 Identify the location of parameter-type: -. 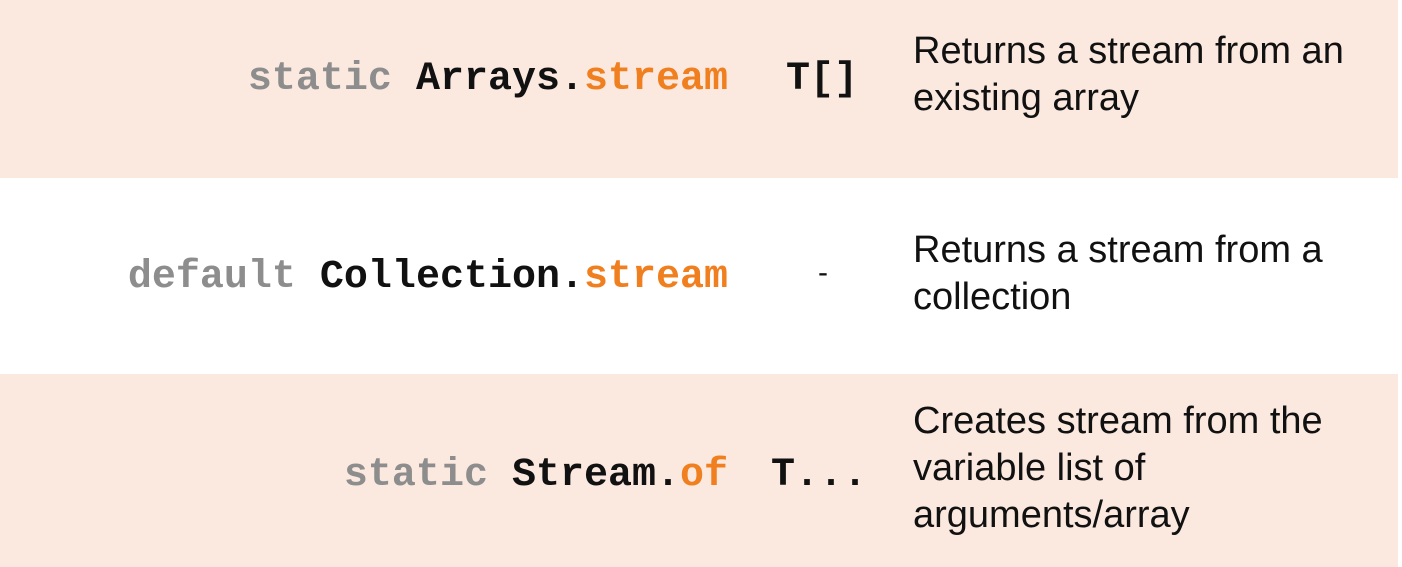
(823, 272).